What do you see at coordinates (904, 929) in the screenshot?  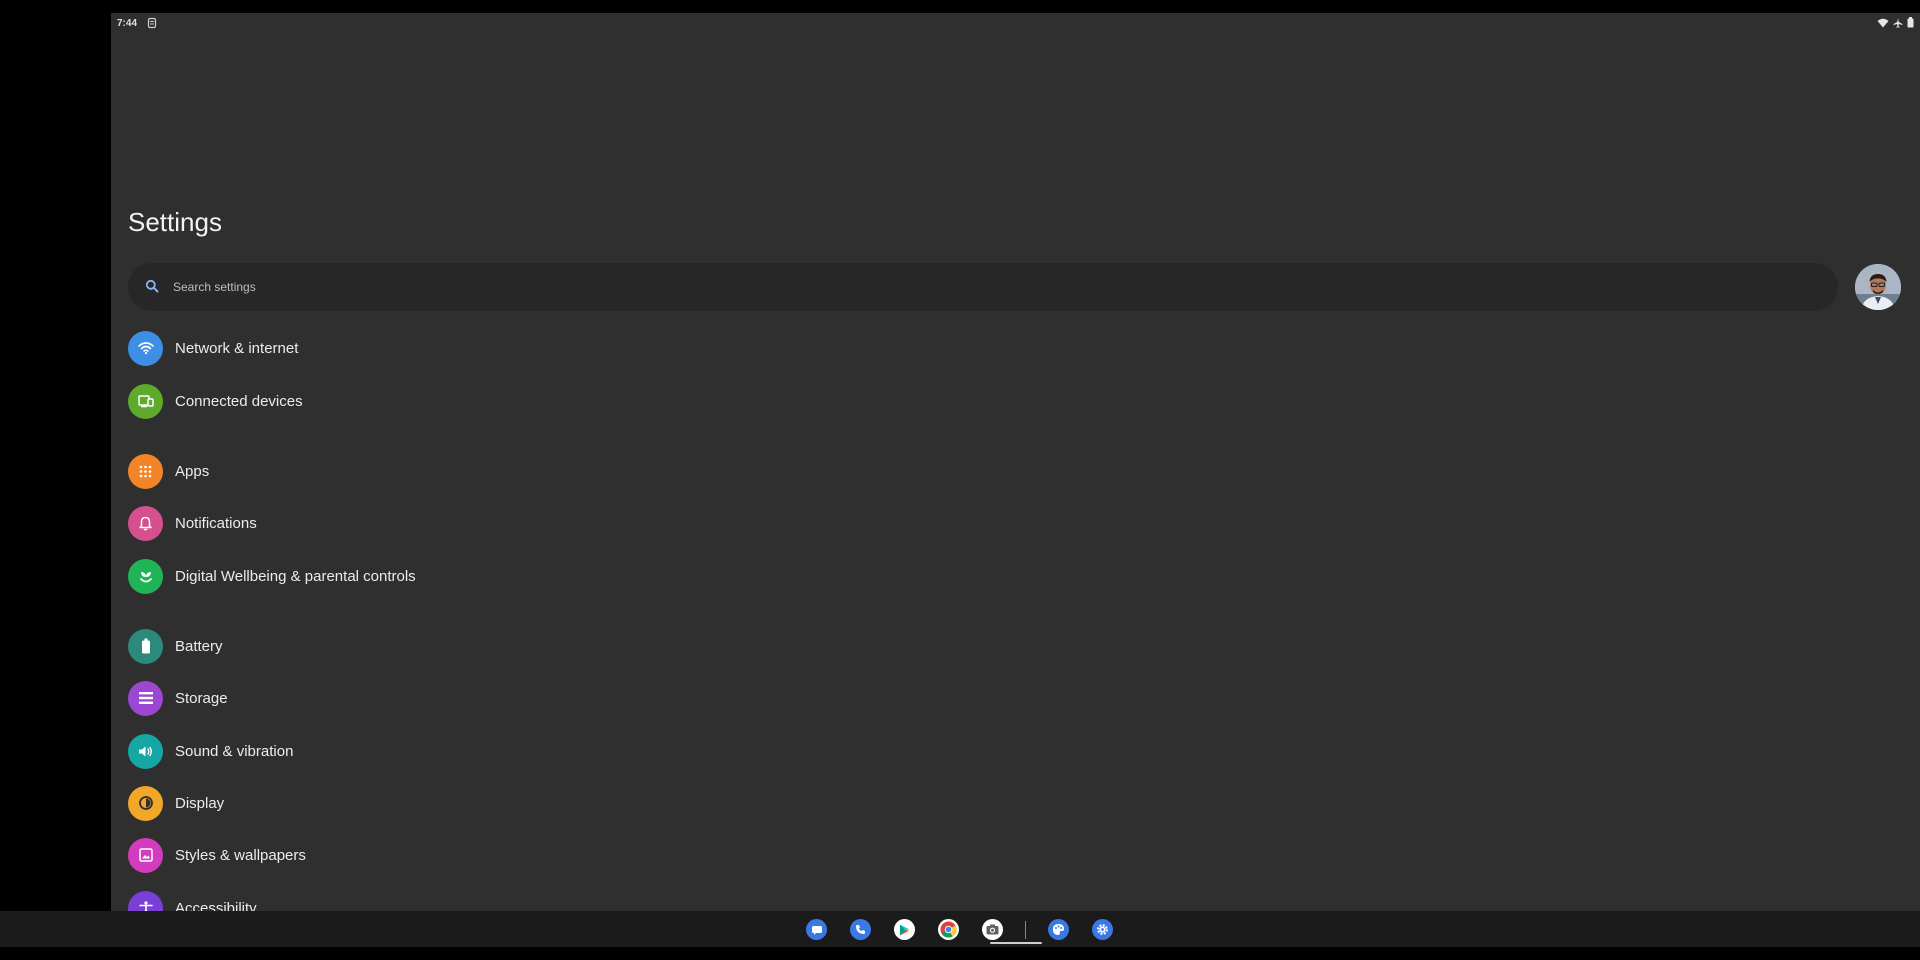 I see `play-store-icon` at bounding box center [904, 929].